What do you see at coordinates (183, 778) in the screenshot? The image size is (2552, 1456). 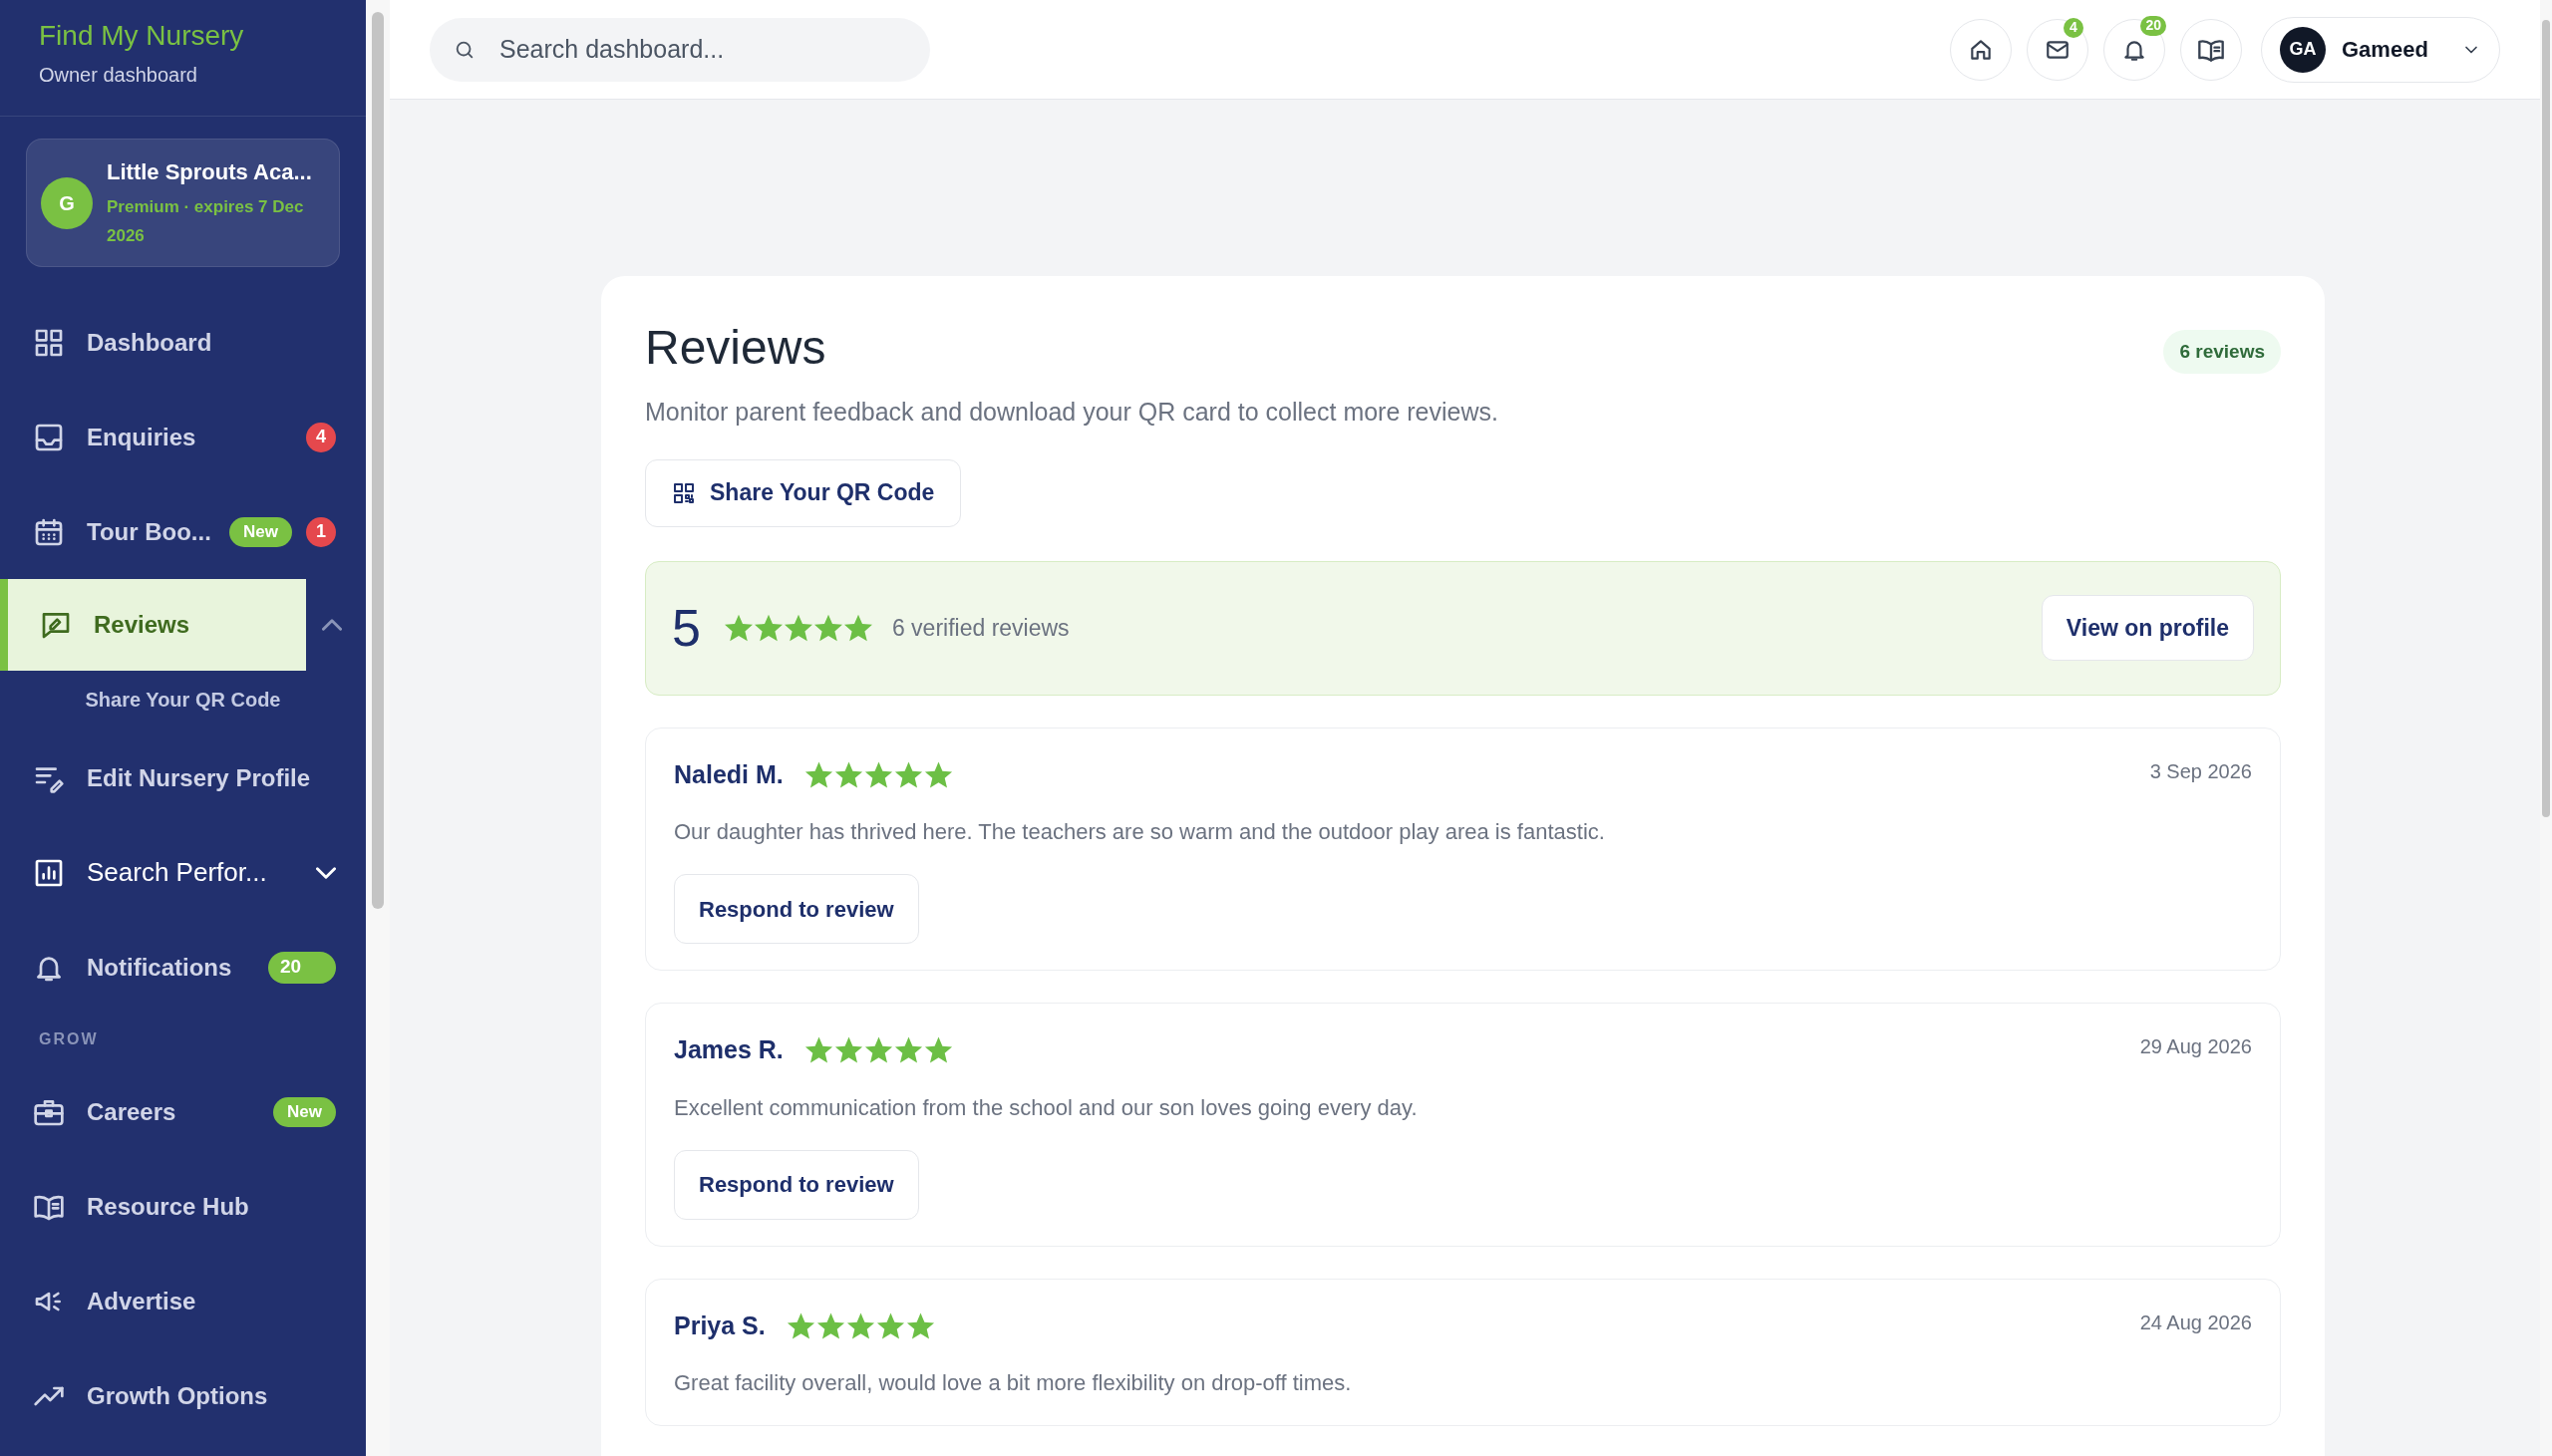 I see `nav-item: Edit Nursery Profile` at bounding box center [183, 778].